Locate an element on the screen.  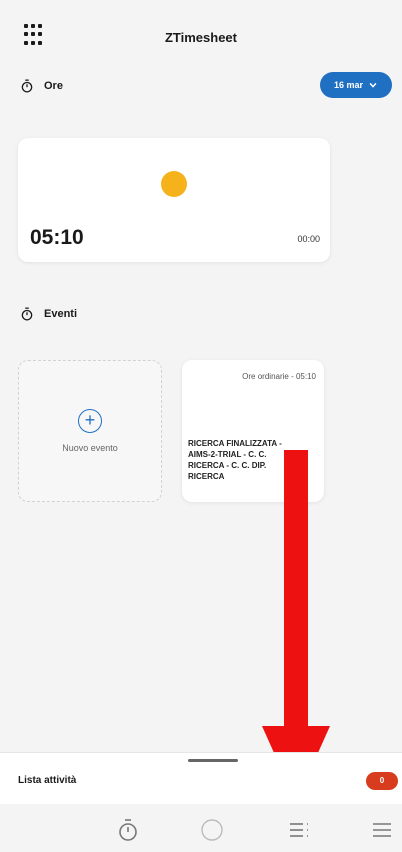
hours-summary-card: 05:10 00:00 is located at coordinates (174, 200).